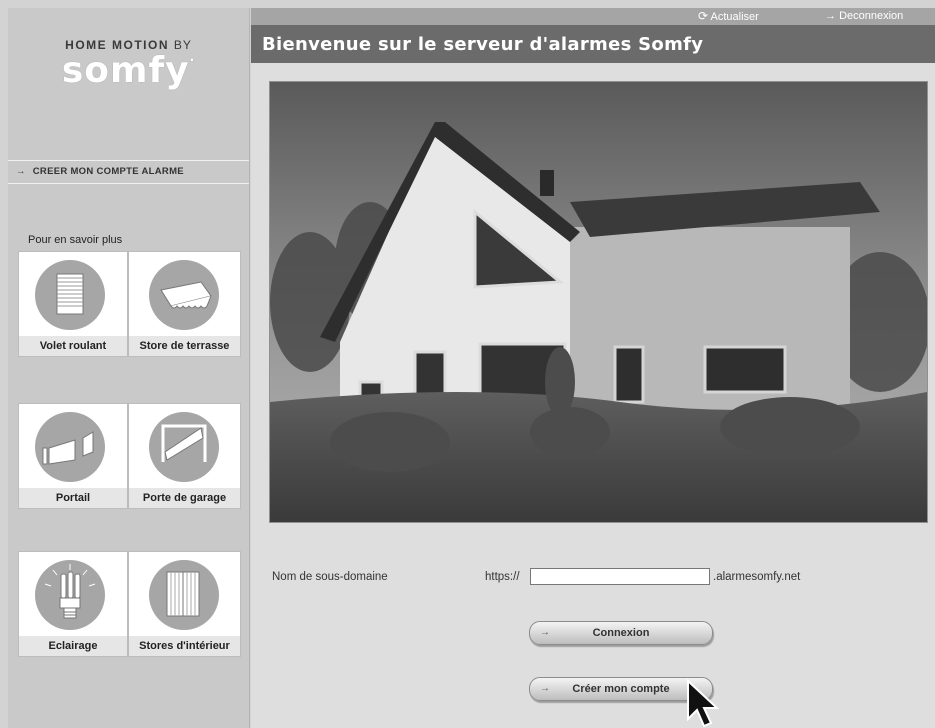 This screenshot has width=935, height=728. I want to click on garage-door-icon, so click(184, 447).